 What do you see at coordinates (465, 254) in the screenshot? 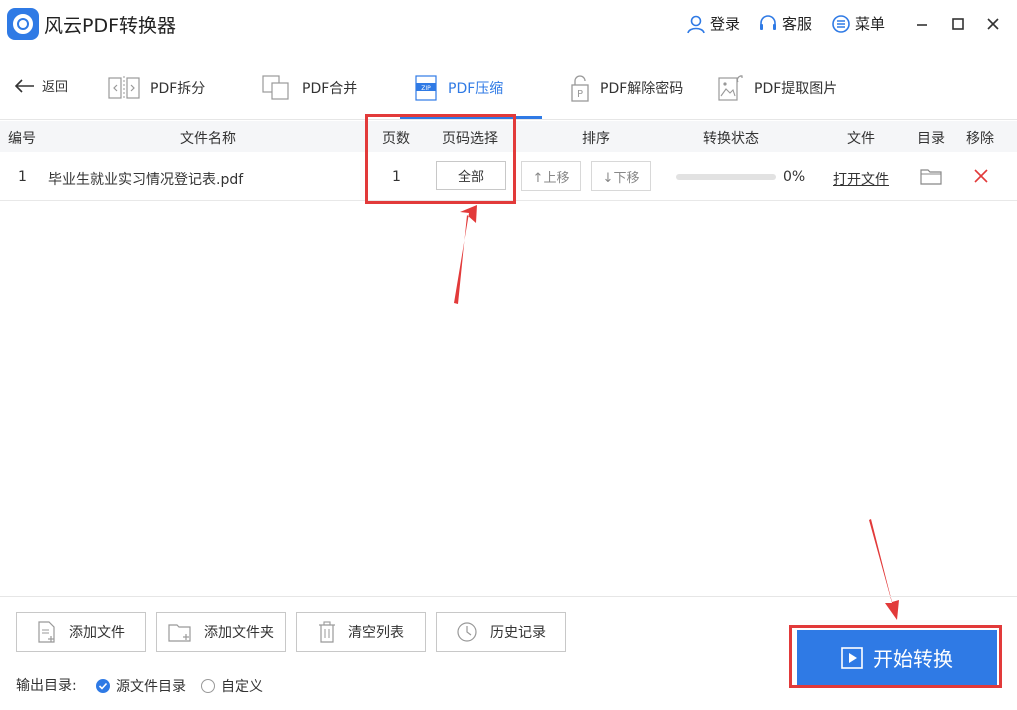
I see `annotation-arrow-up` at bounding box center [465, 254].